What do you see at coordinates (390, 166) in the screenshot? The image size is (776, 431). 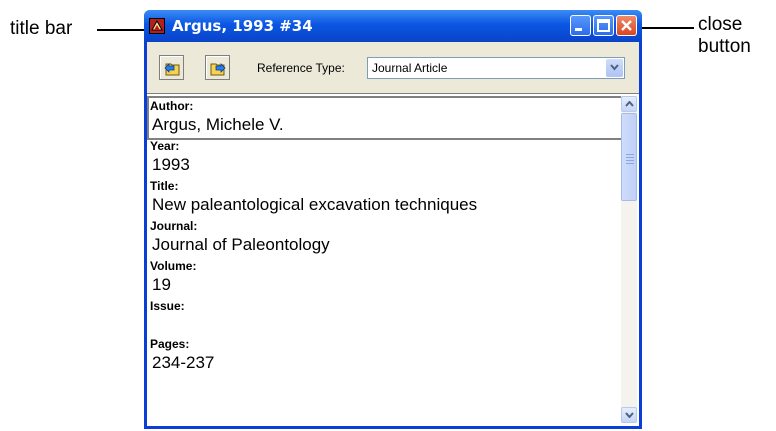 I see `field-value: 1993` at bounding box center [390, 166].